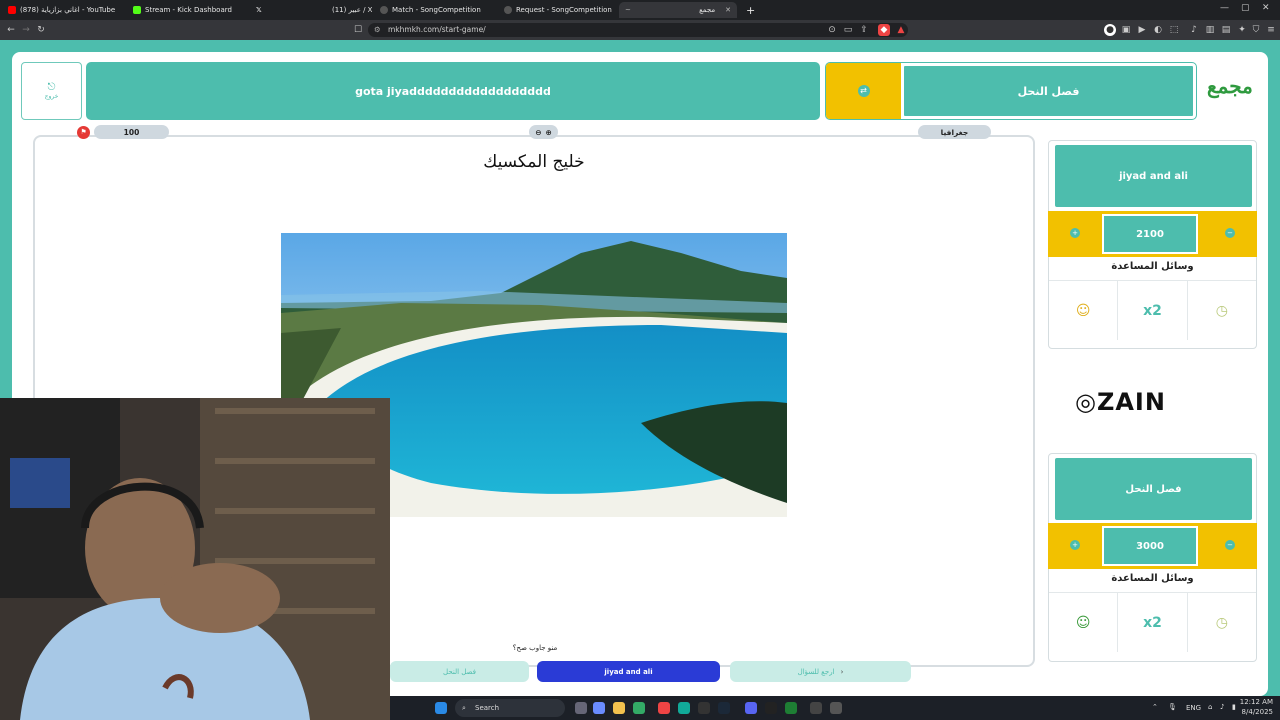 The width and height of the screenshot is (1280, 720). What do you see at coordinates (751, 708) in the screenshot?
I see `discord-icon` at bounding box center [751, 708].